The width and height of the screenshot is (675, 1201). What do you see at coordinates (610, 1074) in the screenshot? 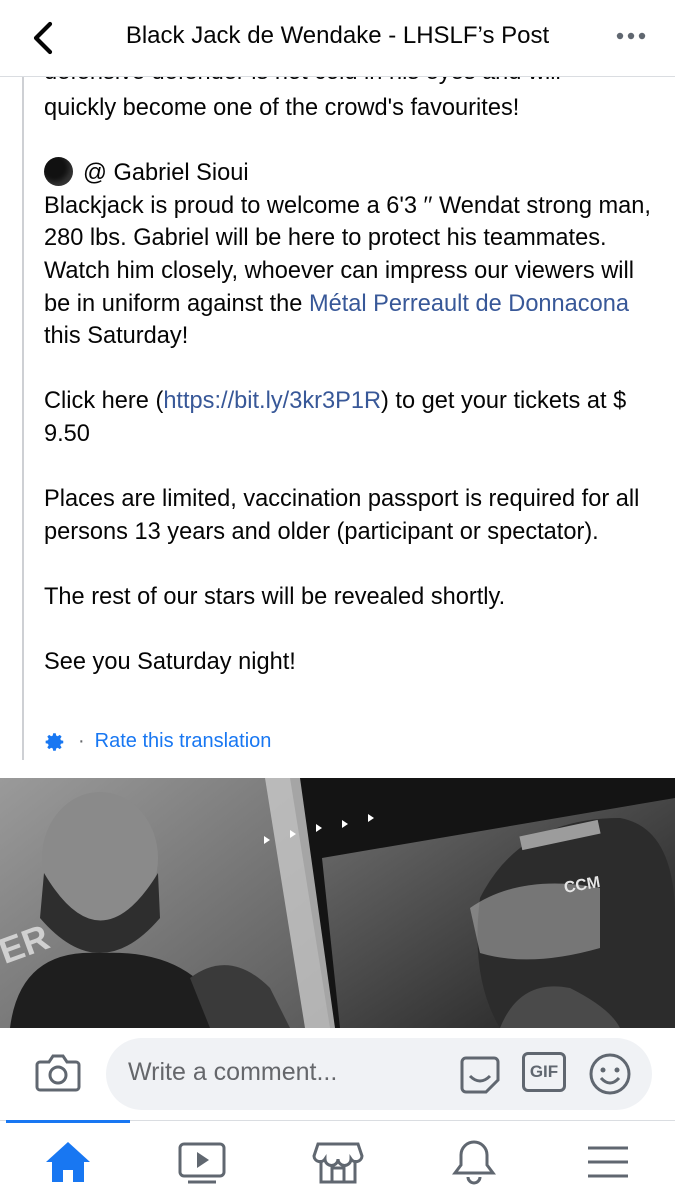
I see `emoji-icon` at bounding box center [610, 1074].